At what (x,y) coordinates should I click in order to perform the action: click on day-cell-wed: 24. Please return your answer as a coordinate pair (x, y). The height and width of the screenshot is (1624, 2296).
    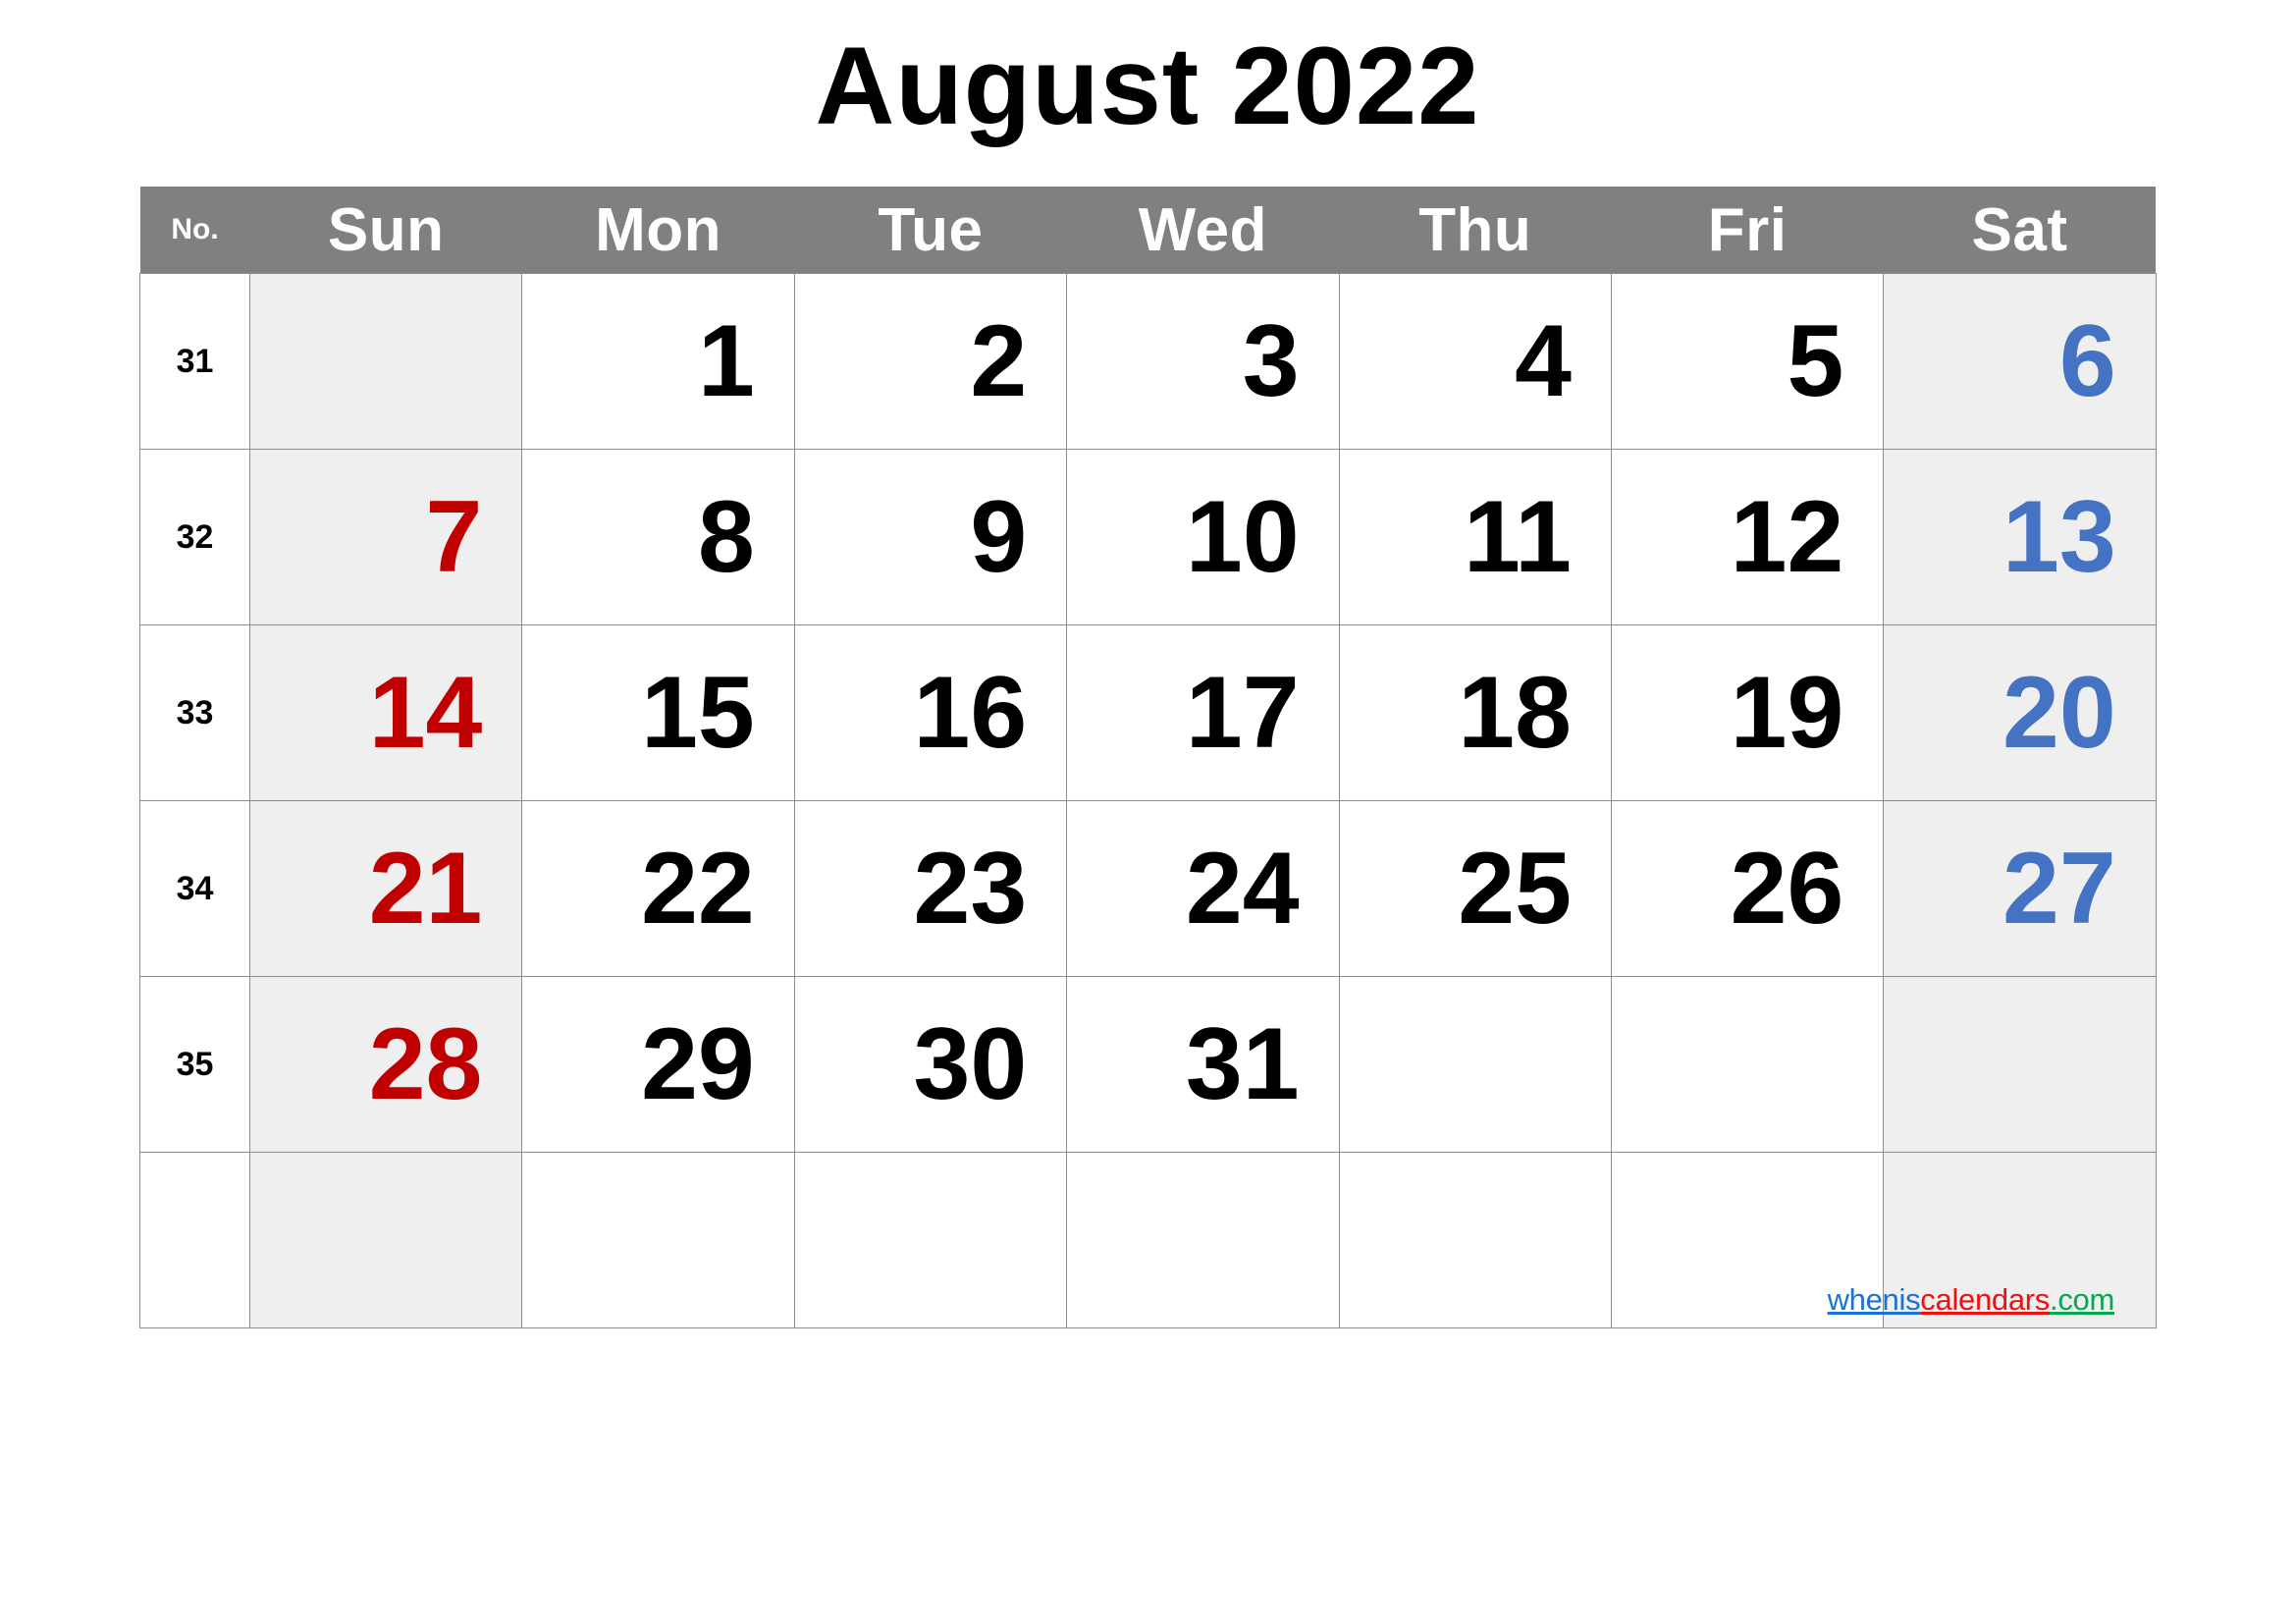
    Looking at the image, I should click on (1203, 888).